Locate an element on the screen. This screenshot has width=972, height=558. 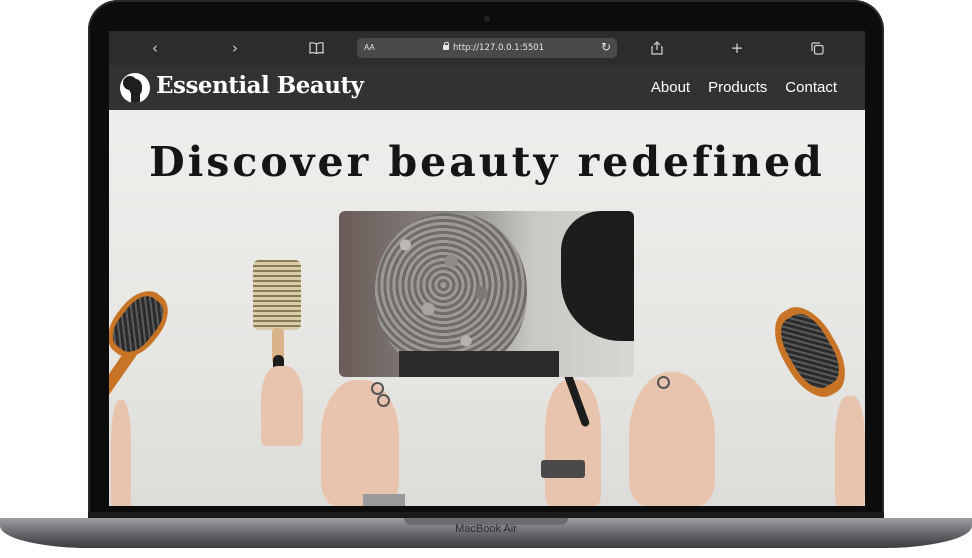
url-text: http://127.0.0.1:5501 is located at coordinates (498, 48).